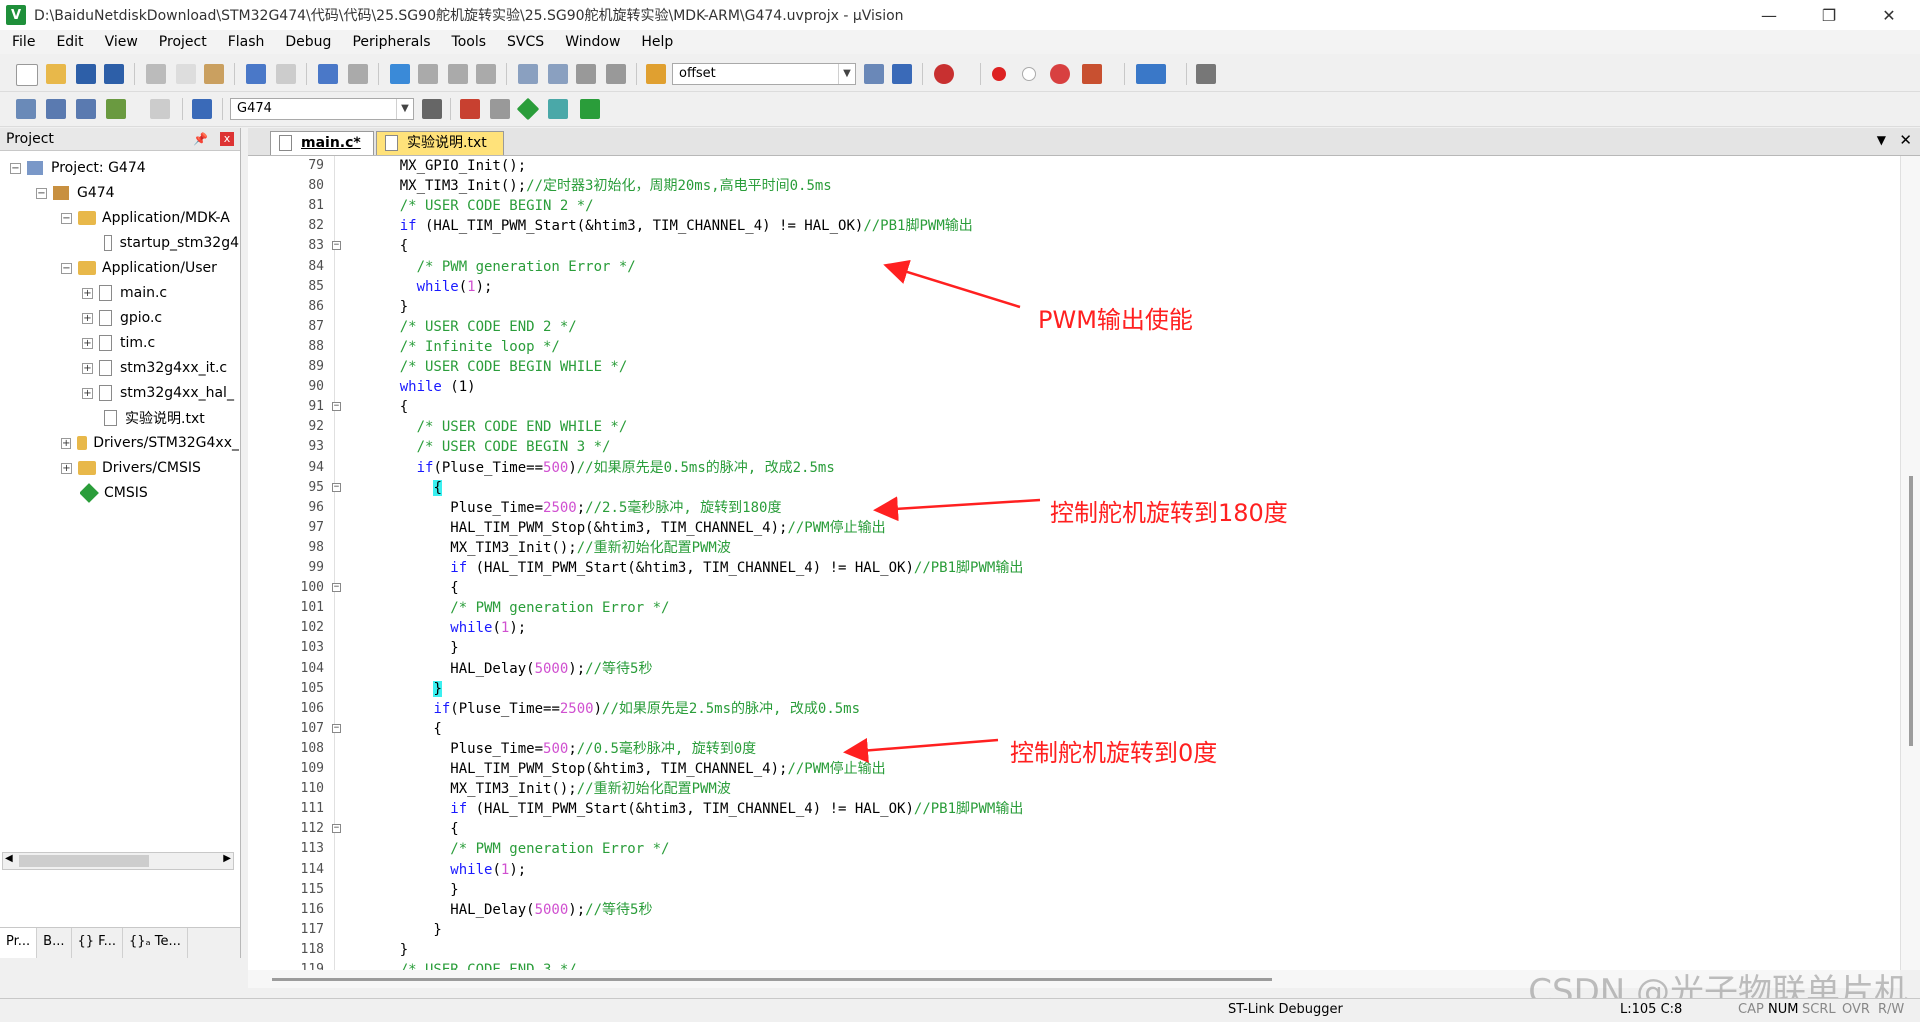 Image resolution: width=1920 pixels, height=1022 pixels. I want to click on kill-all-breakpoints-icon, so click(1092, 74).